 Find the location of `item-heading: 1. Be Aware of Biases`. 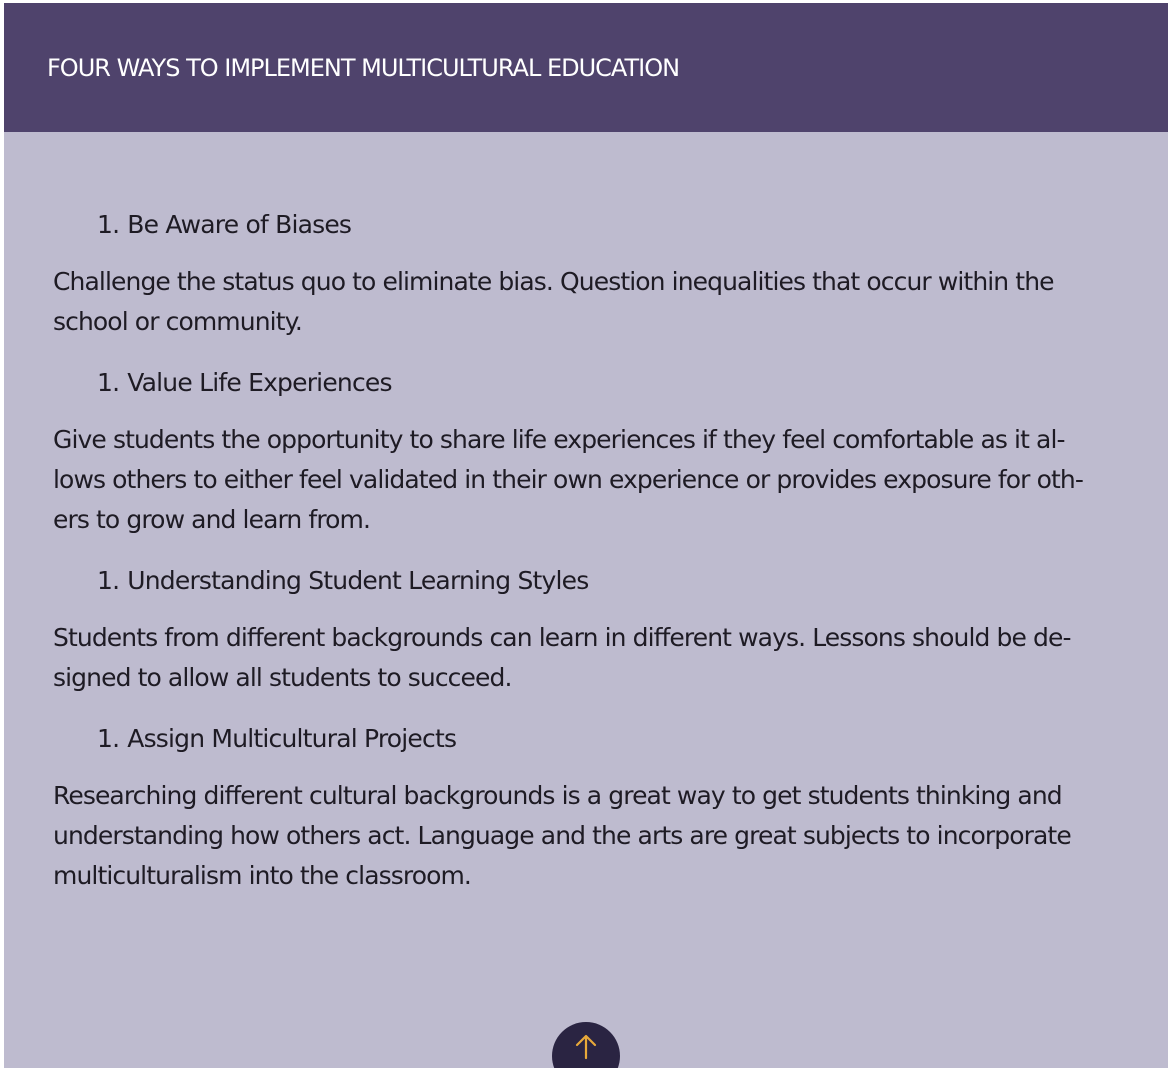

item-heading: 1. Be Aware of Biases is located at coordinates (605, 225).